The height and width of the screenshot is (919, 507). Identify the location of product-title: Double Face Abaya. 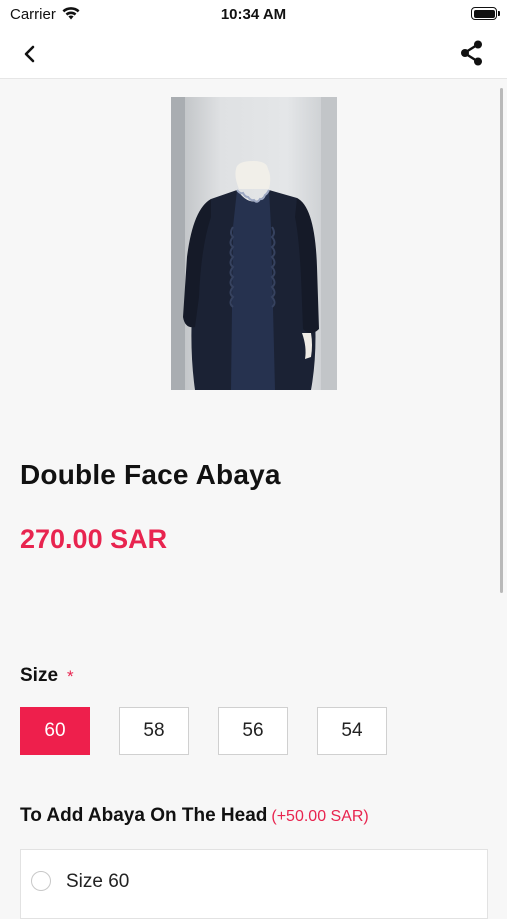
(150, 474).